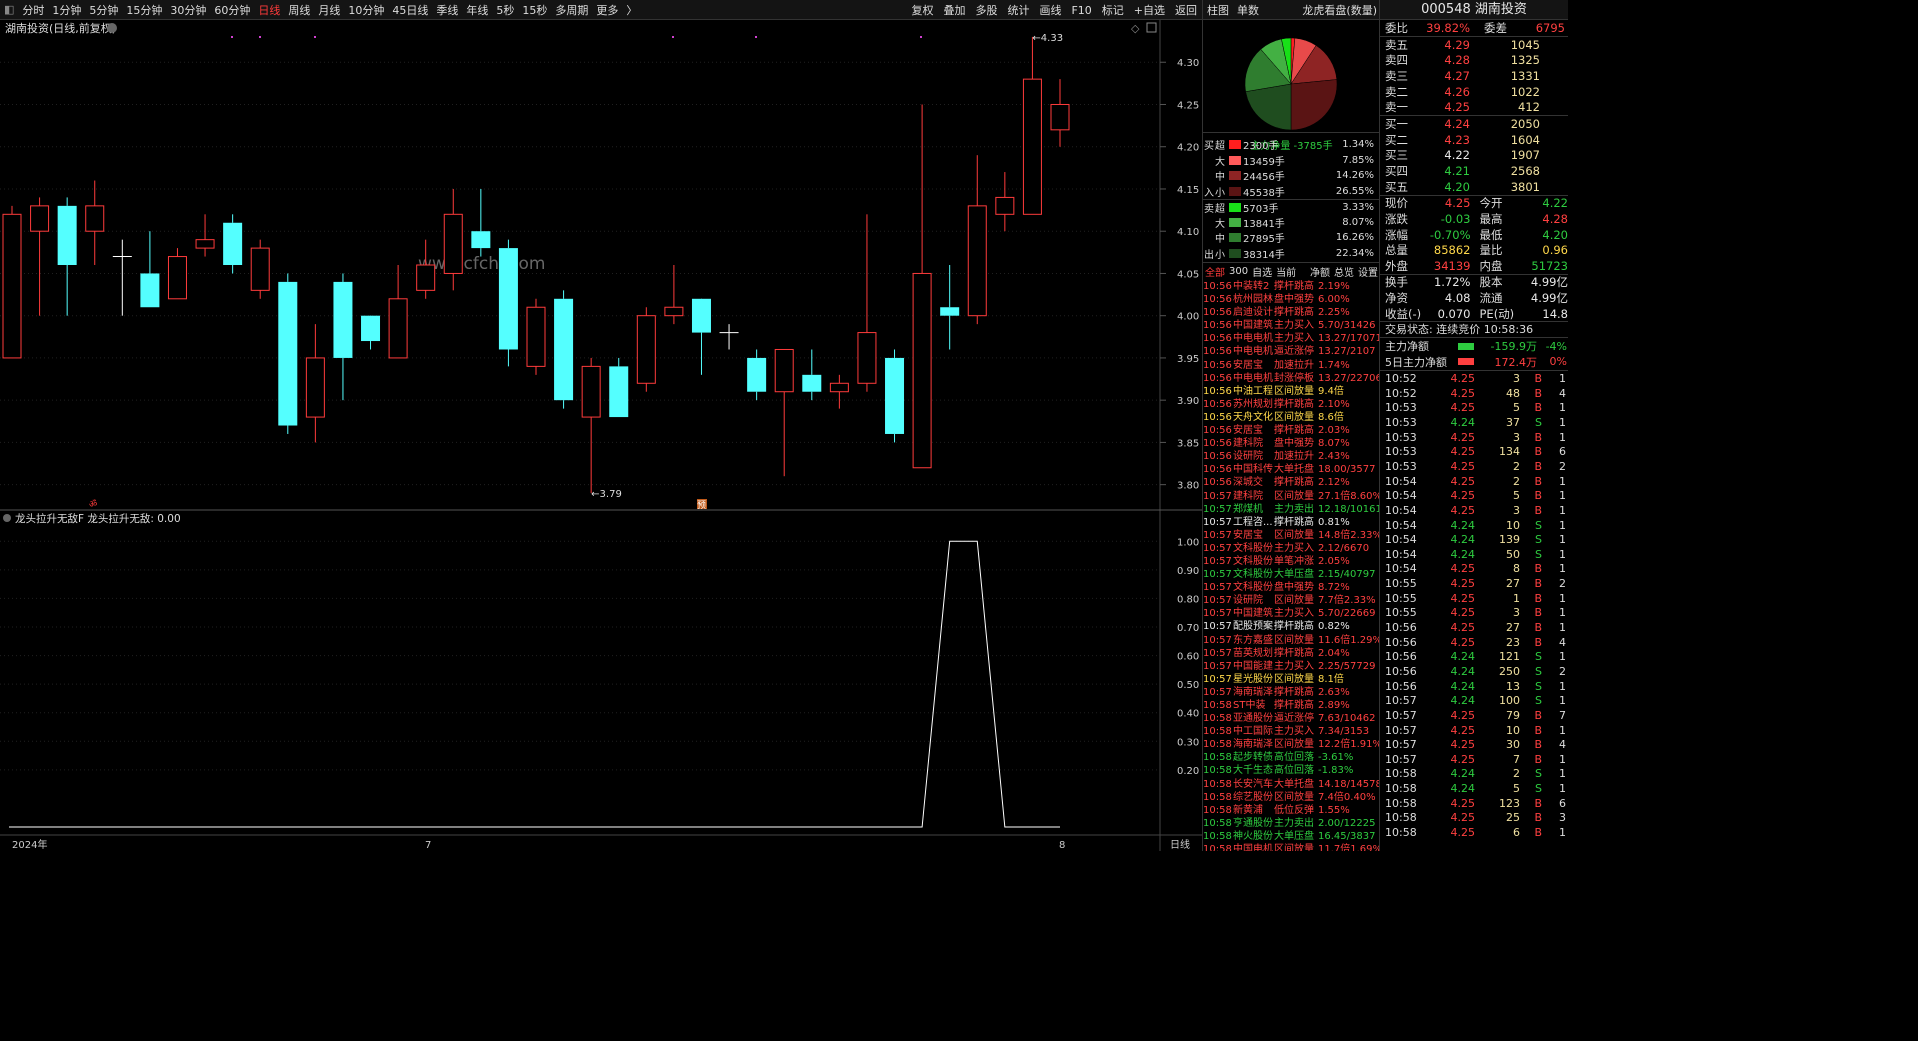 This screenshot has width=1918, height=1041. I want to click on news-row: 10:58 亨通股份 主力卖出 2.00/12225, so click(1291, 823).